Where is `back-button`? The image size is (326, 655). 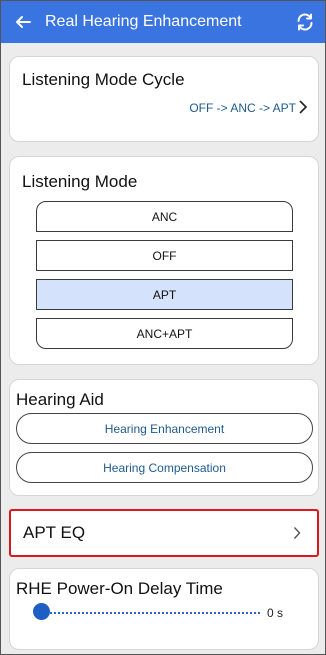 back-button is located at coordinates (23, 22).